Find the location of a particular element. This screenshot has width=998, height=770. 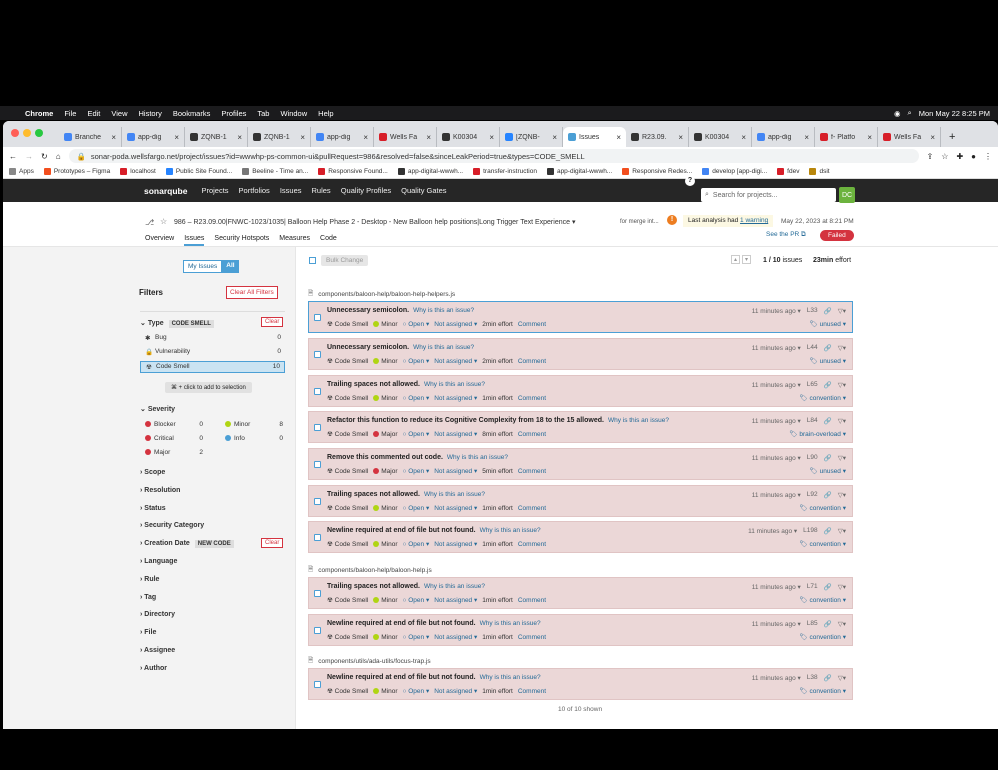

severity-facet-minor: Minor 8 is located at coordinates (254, 424).